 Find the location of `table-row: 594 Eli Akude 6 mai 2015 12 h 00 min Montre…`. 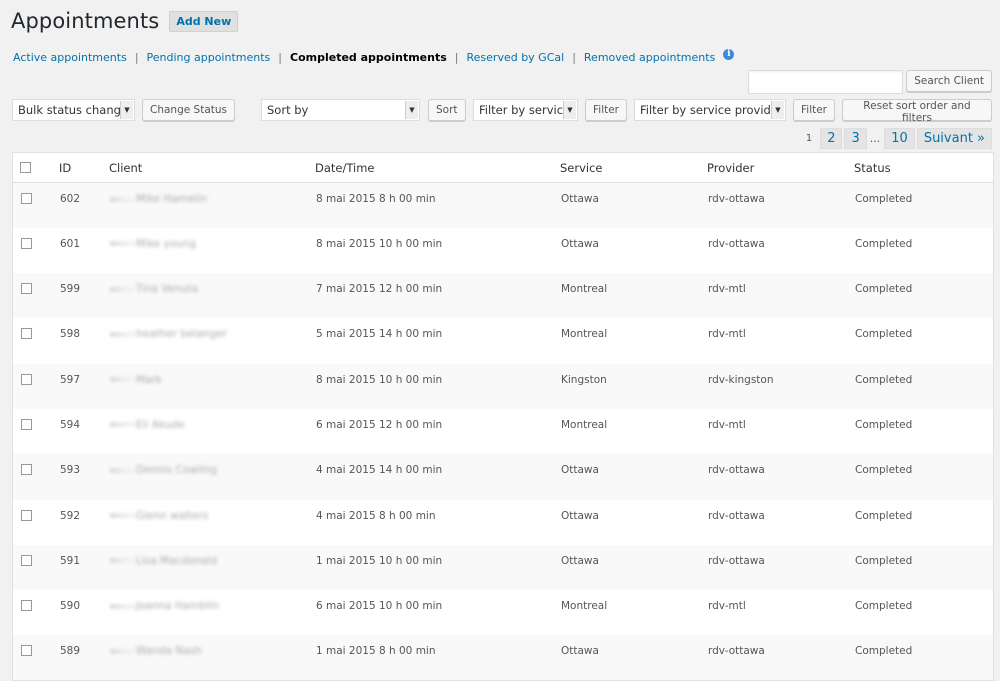

table-row: 594 Eli Akude 6 mai 2015 12 h 00 min Montre… is located at coordinates (503, 431).